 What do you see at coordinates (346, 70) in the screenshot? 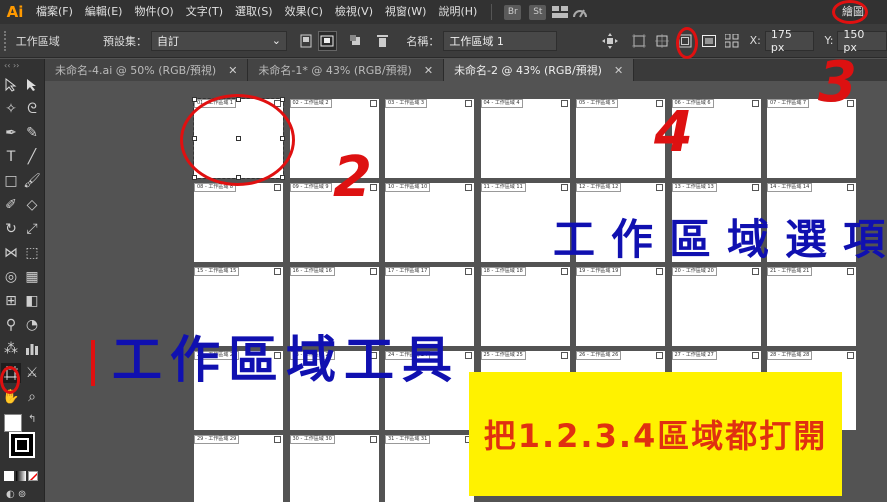
I see `tab-doc-1: 未命名-1* @ 43% (RGB/預視) ✕` at bounding box center [346, 70].